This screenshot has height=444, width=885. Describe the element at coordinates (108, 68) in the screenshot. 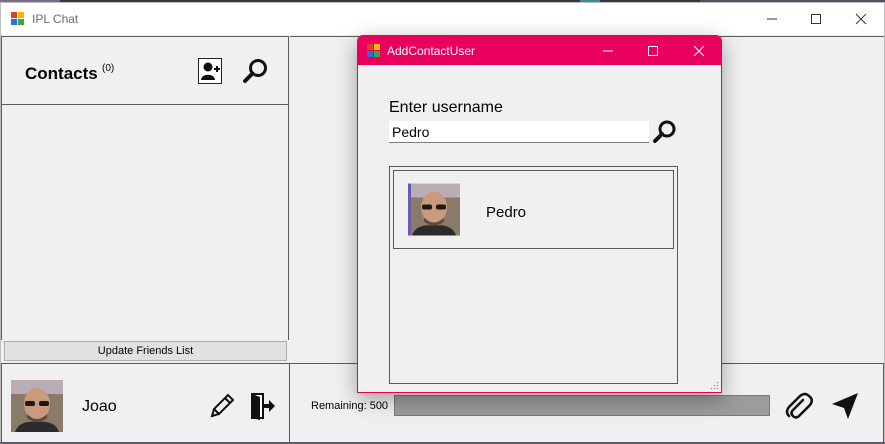

I see `contacts-count: (0)` at that location.